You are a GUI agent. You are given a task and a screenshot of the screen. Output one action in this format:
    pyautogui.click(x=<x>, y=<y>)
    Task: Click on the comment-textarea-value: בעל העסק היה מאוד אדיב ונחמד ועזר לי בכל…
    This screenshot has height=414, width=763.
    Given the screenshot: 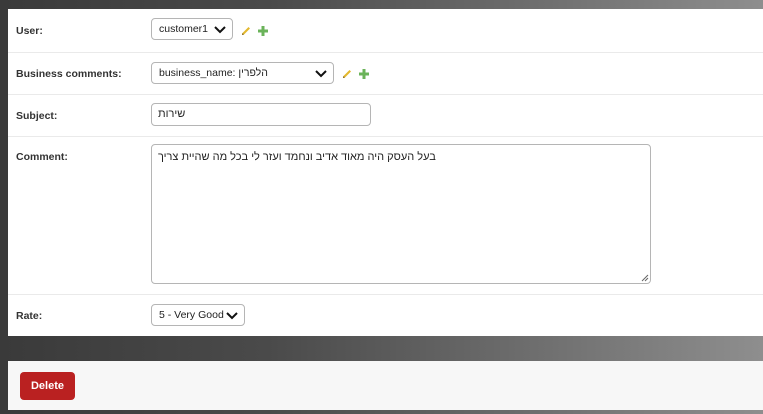 What is the action you would take?
    pyautogui.click(x=297, y=157)
    